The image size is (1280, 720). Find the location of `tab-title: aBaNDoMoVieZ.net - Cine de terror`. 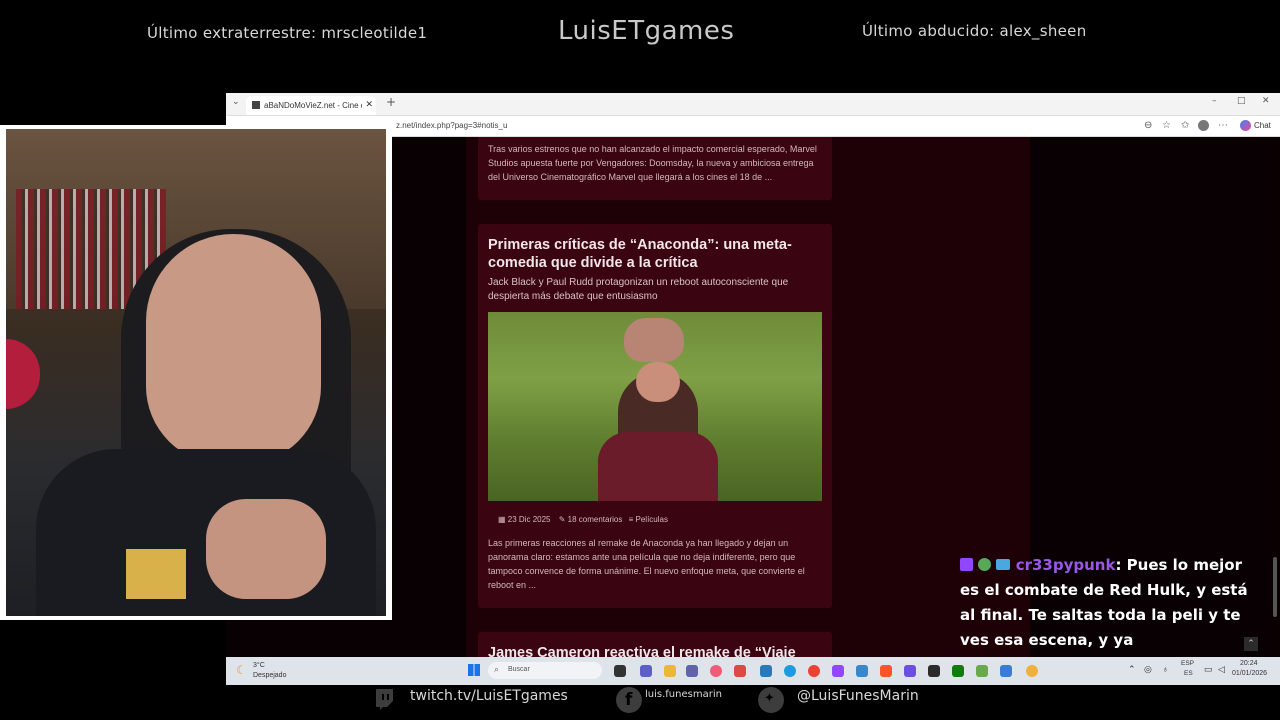

tab-title: aBaNDoMoVieZ.net - Cine de terror is located at coordinates (313, 105).